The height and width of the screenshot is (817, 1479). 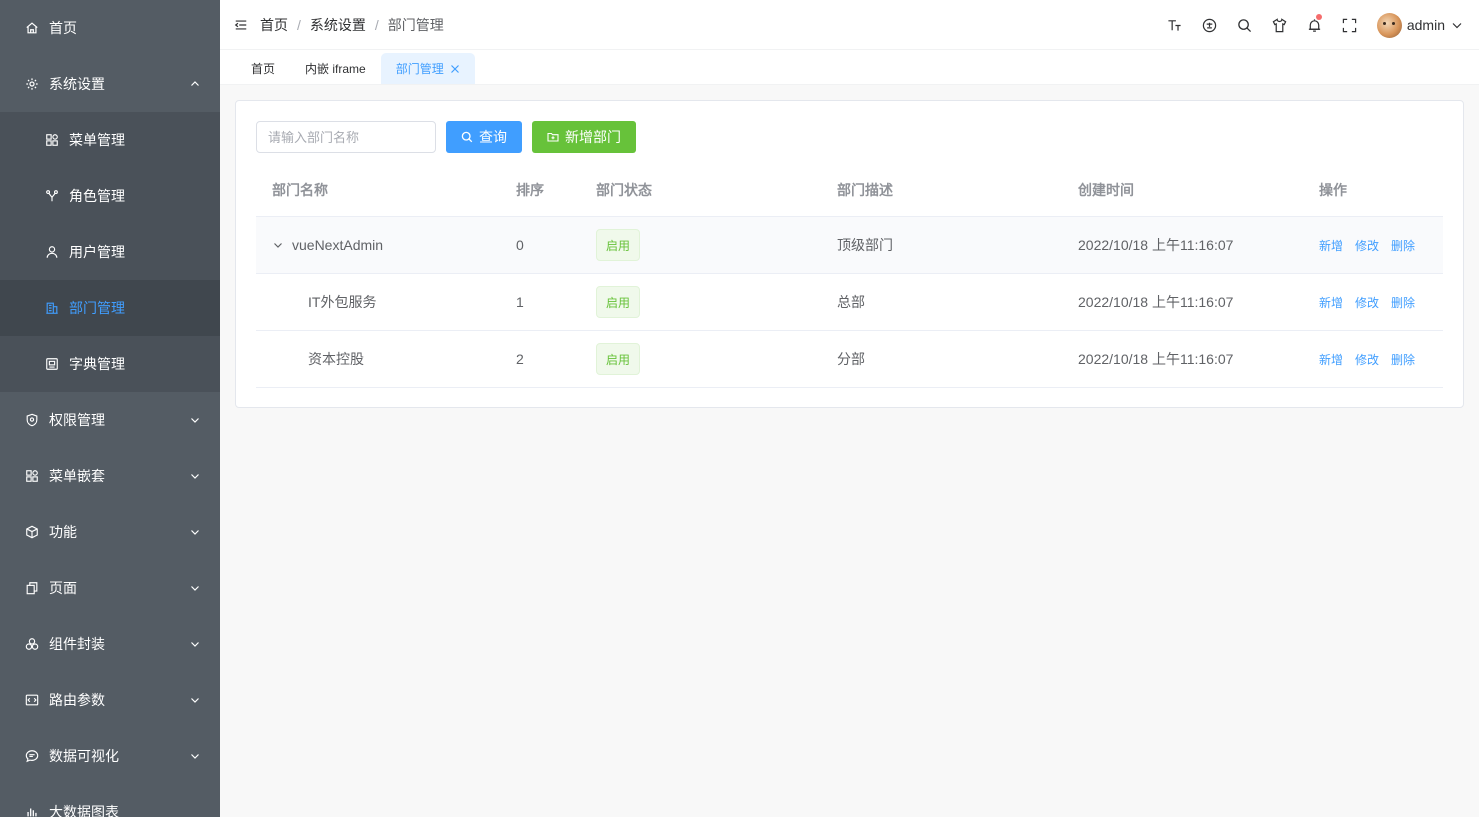 What do you see at coordinates (241, 25) in the screenshot?
I see `menu-toggle-icon` at bounding box center [241, 25].